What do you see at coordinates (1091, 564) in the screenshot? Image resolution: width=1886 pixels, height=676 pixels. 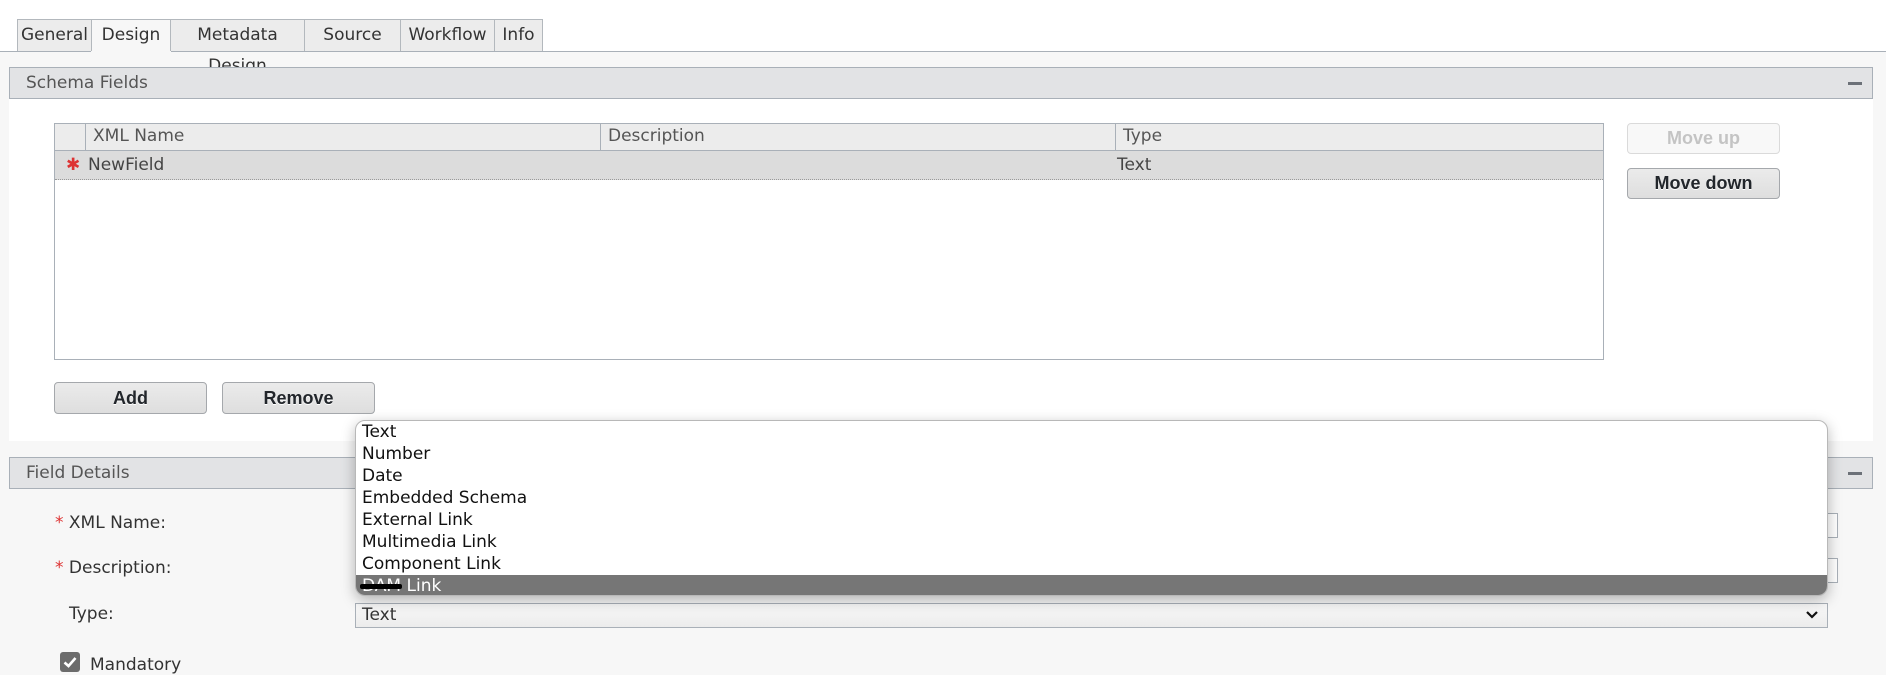 I see `dropdown-option-component-link: Component Link` at bounding box center [1091, 564].